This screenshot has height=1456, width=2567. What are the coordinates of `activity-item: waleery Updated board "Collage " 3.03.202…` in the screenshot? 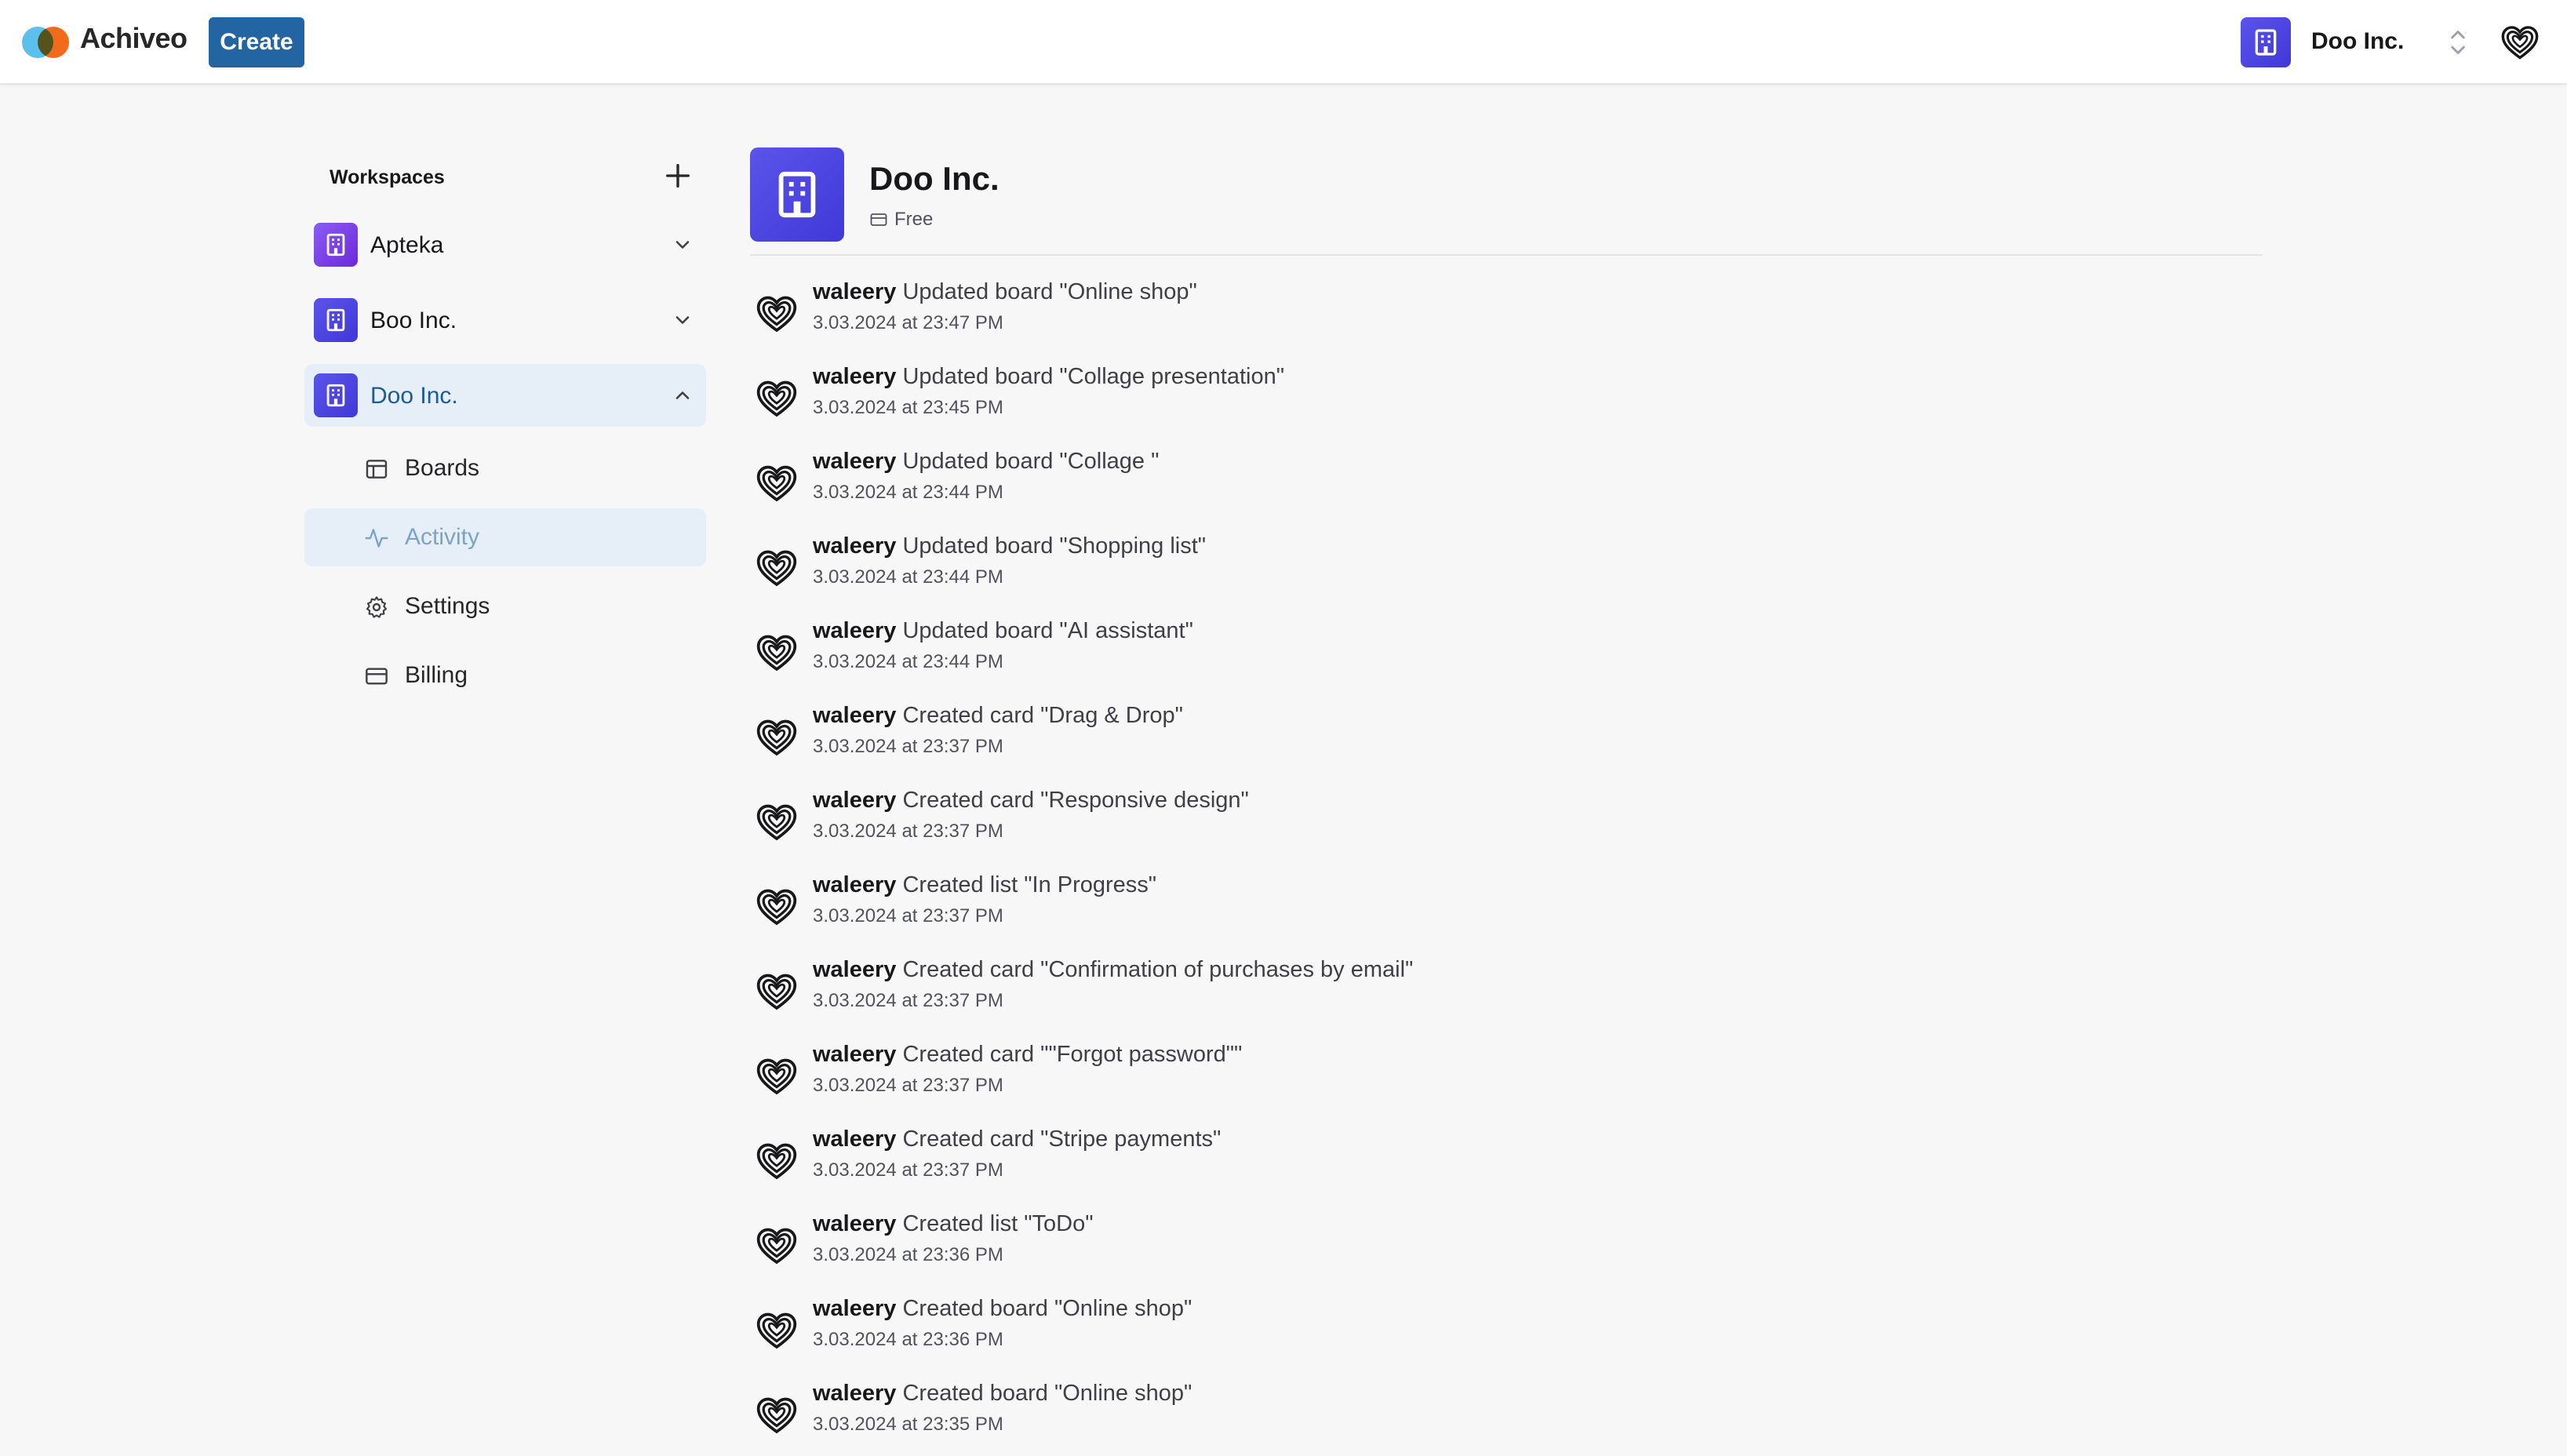 It's located at (1506, 488).